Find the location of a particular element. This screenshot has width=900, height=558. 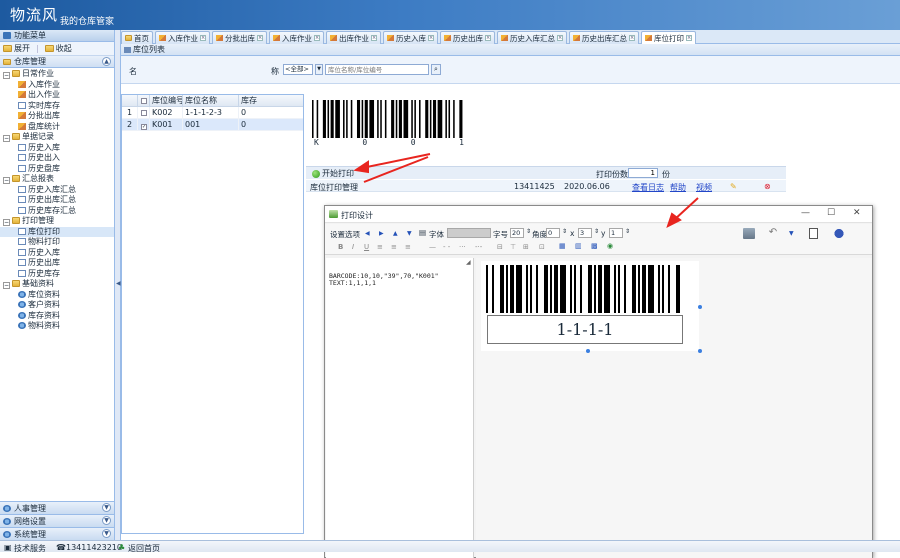

column-icon: ⊤ is located at coordinates (513, 247).